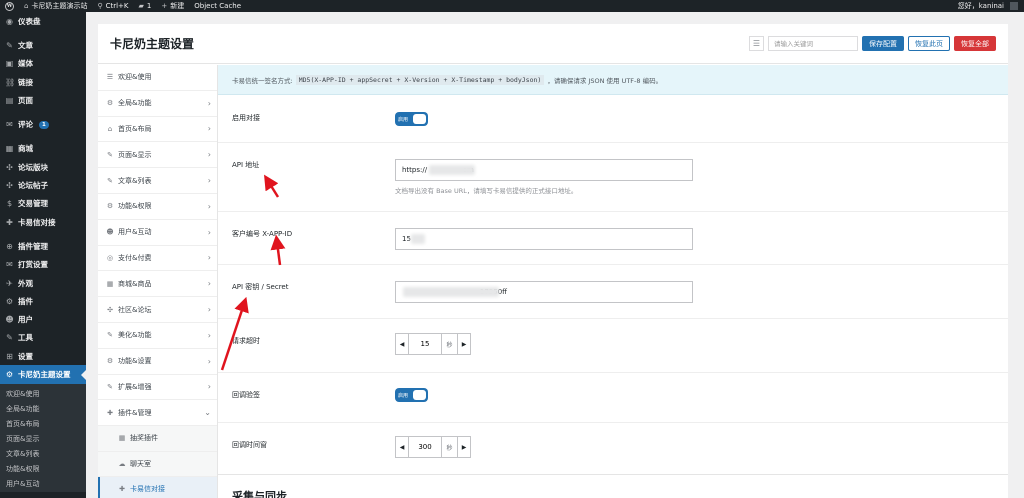 Image resolution: width=1024 pixels, height=498 pixels. I want to click on tab-label: 支付&付费, so click(135, 257).